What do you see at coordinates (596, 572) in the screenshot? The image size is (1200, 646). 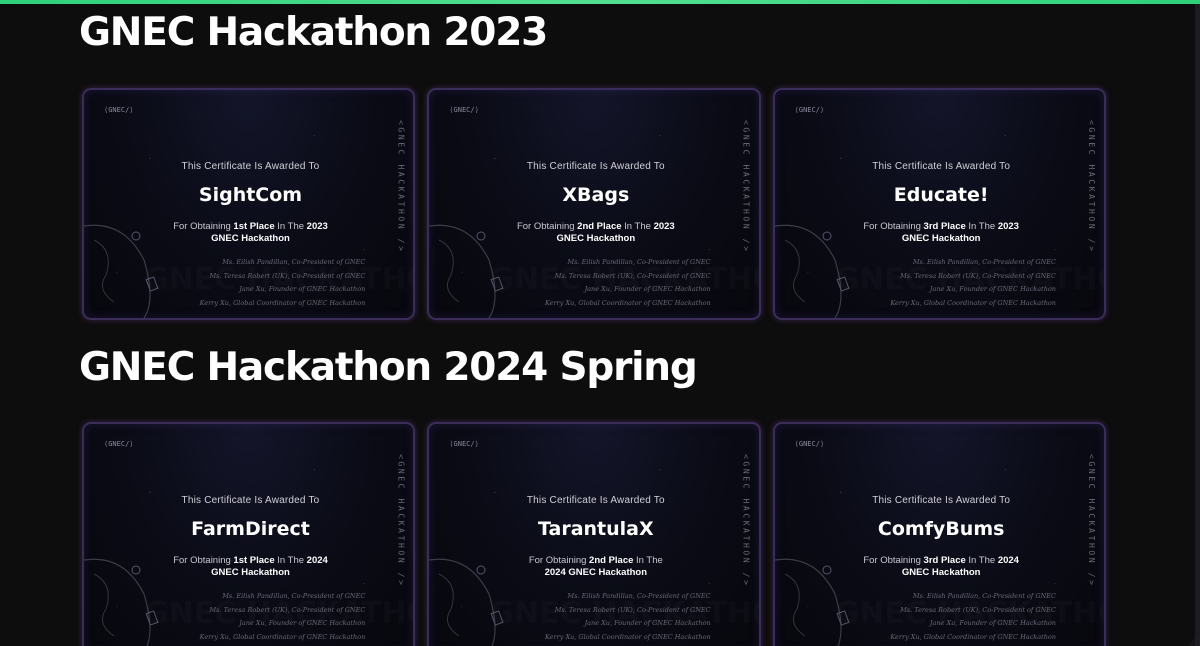 I see `certificate-event-name: 2024 GNEC Hackathon` at bounding box center [596, 572].